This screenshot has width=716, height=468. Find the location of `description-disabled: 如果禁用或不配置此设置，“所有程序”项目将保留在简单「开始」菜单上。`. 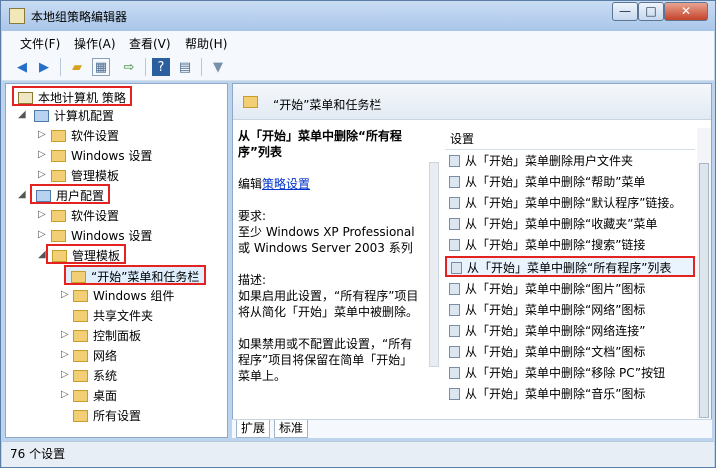

description-disabled: 如果禁用或不配置此设置，“所有程序”项目将保留在简单「开始」菜单上。 is located at coordinates (325, 360).